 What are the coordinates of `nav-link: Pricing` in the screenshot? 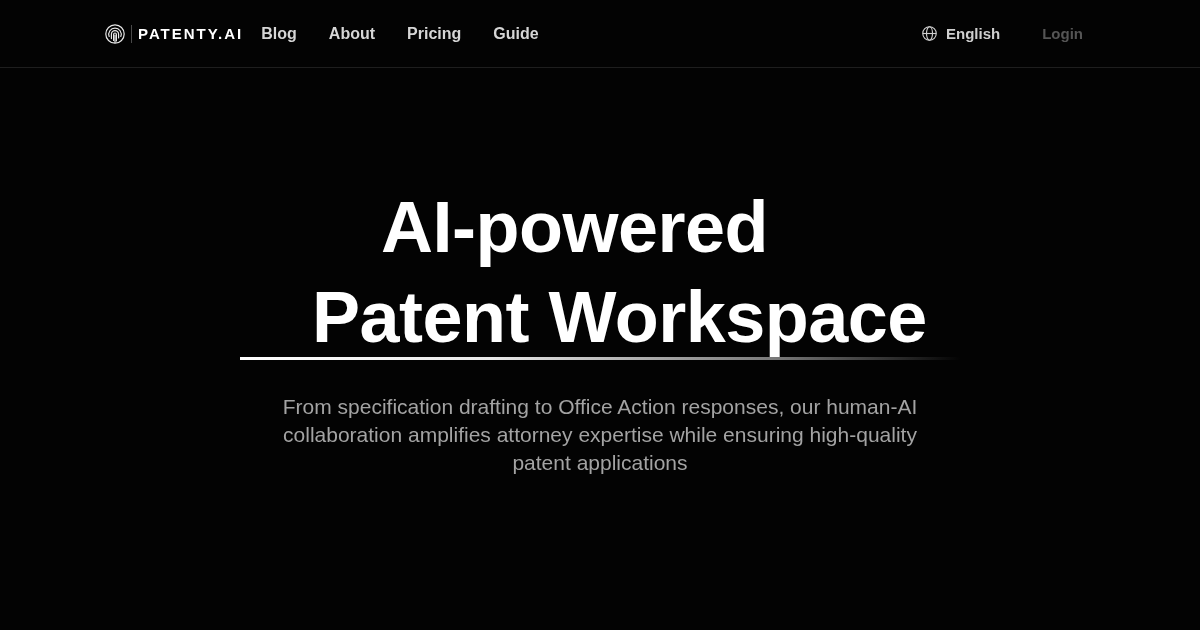 It's located at (434, 33).